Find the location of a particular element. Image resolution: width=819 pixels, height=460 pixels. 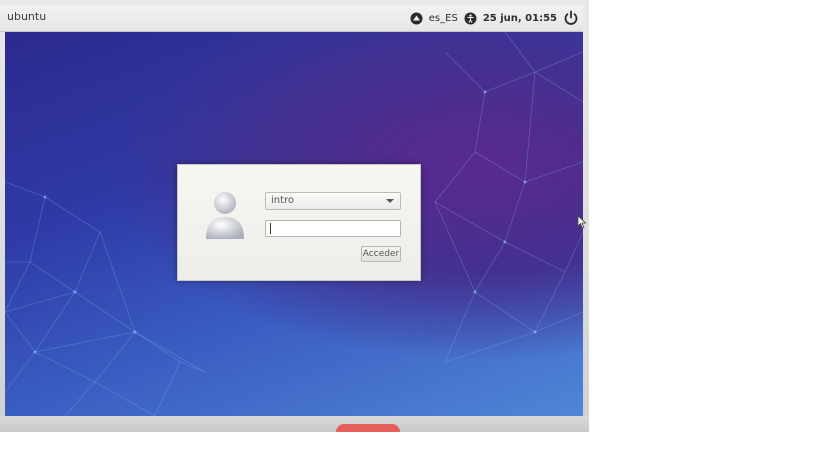

top-panel: ubuntu es_ES 25 jun, 01:55 is located at coordinates (291, 18).